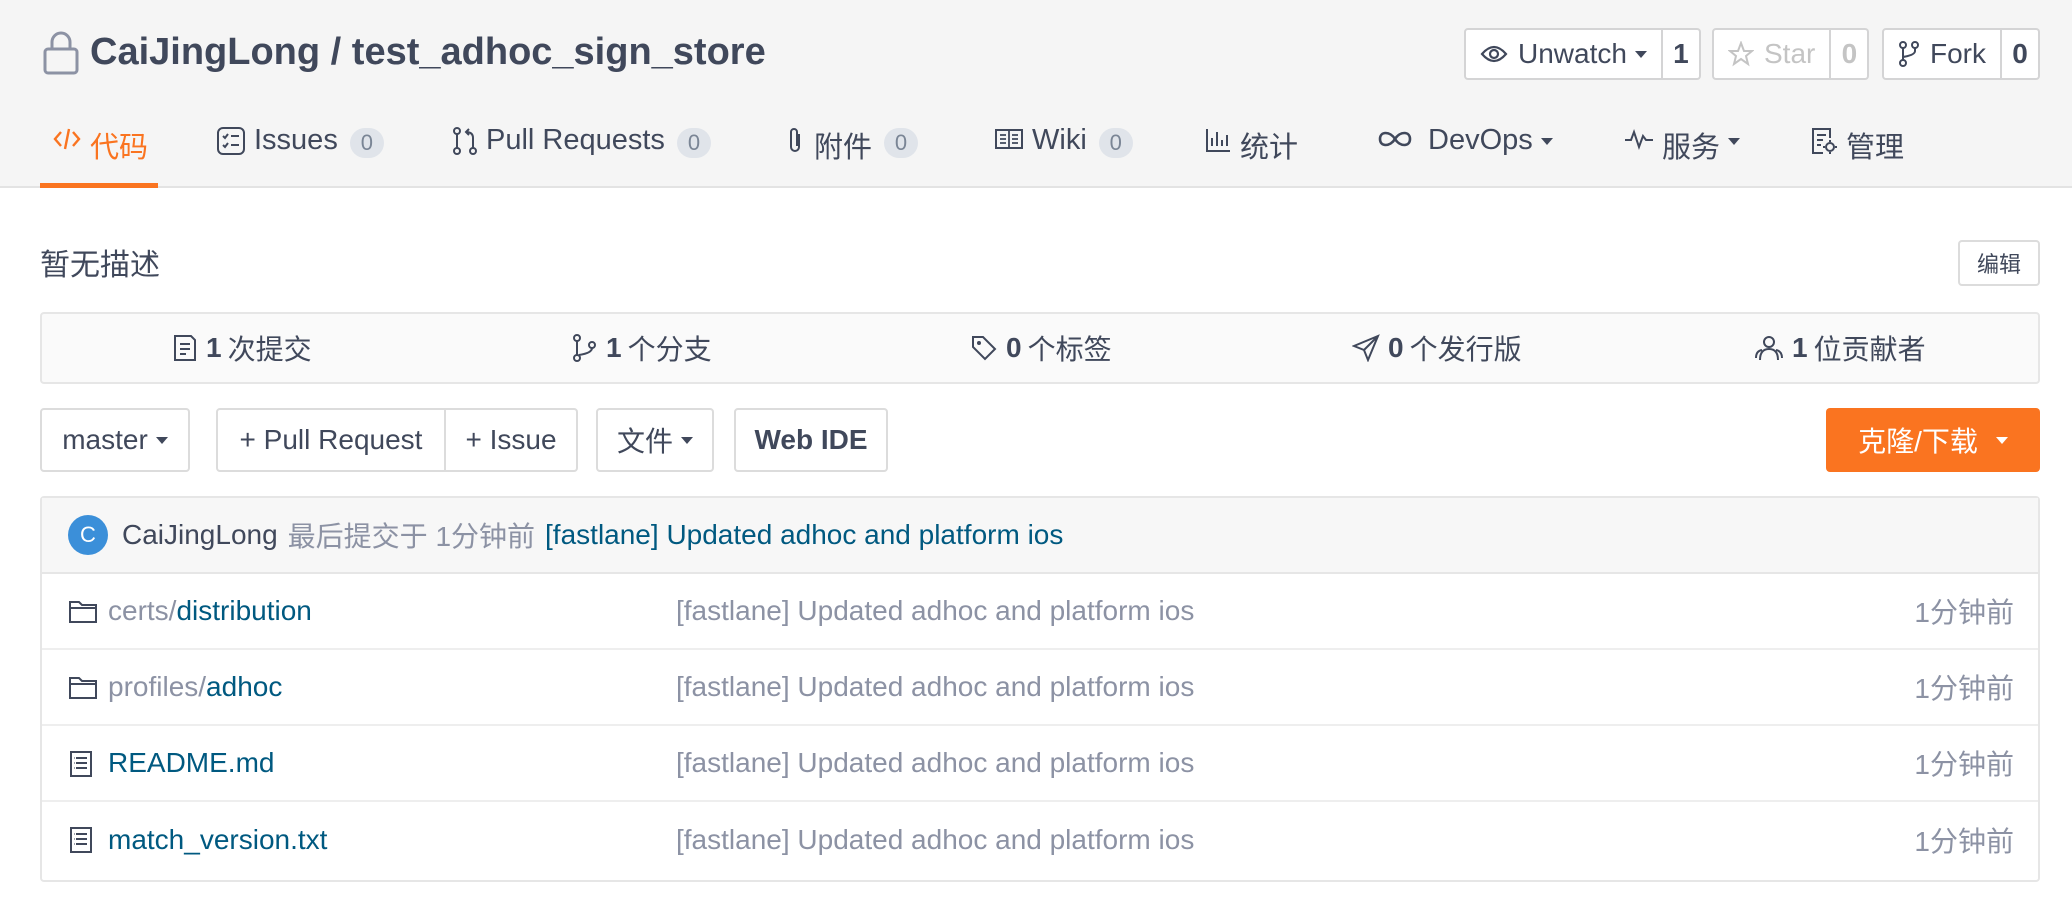  I want to click on tab-pull-requests: Pull Requests 0, so click(581, 149).